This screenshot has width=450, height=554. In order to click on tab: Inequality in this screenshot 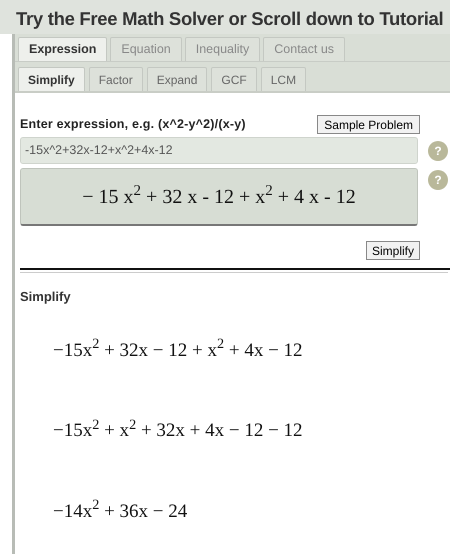, I will do `click(222, 49)`.